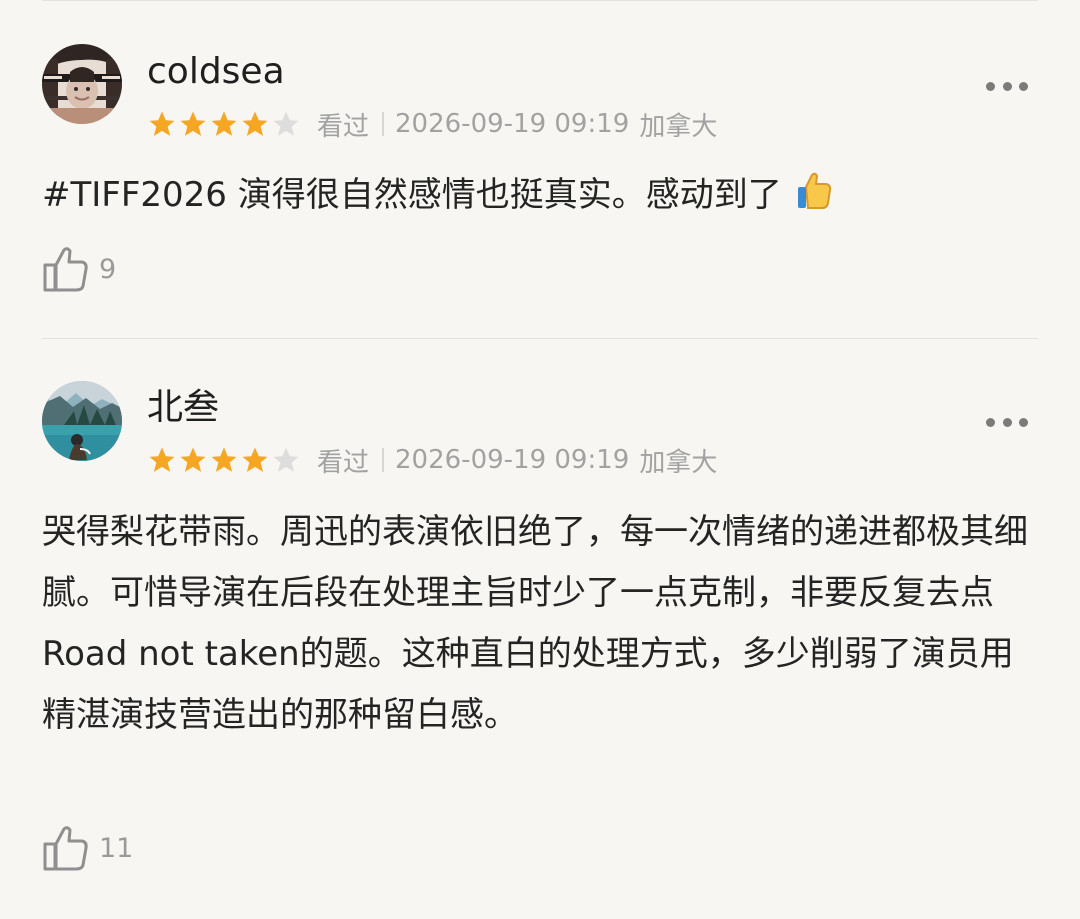  What do you see at coordinates (216, 72) in the screenshot?
I see `username: coldsea` at bounding box center [216, 72].